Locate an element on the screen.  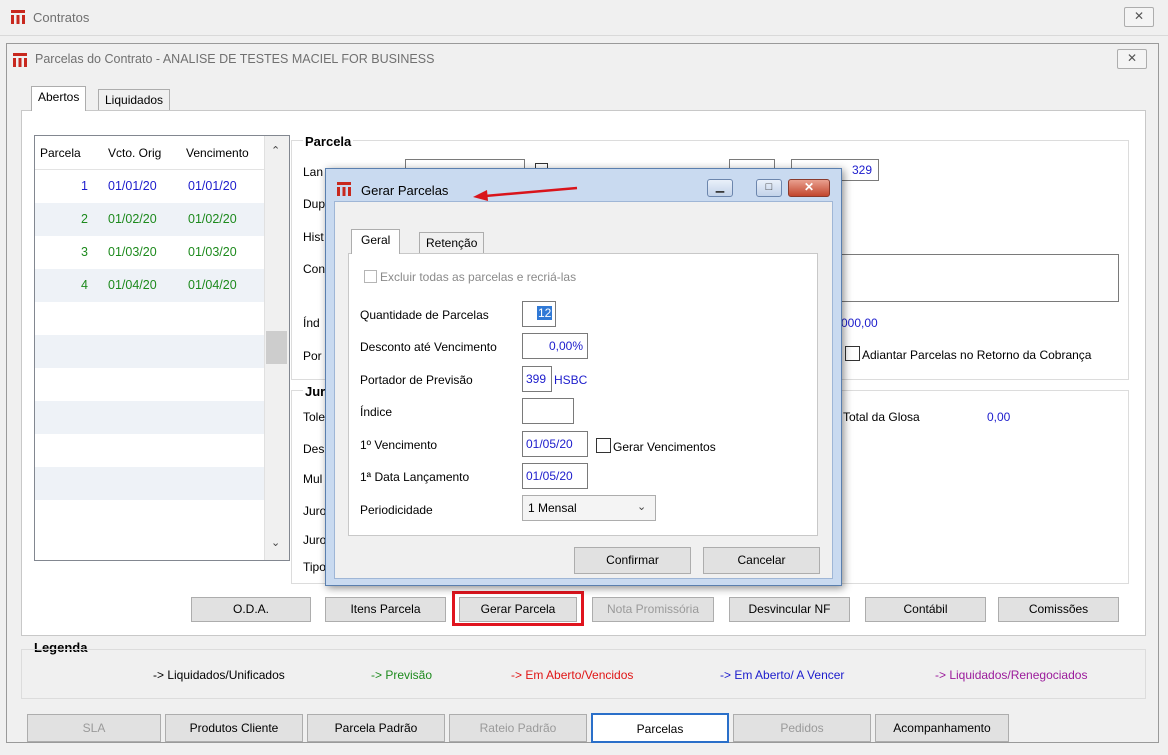
periodicidade-select: 1 Mensal ⌄ is located at coordinates (589, 508).